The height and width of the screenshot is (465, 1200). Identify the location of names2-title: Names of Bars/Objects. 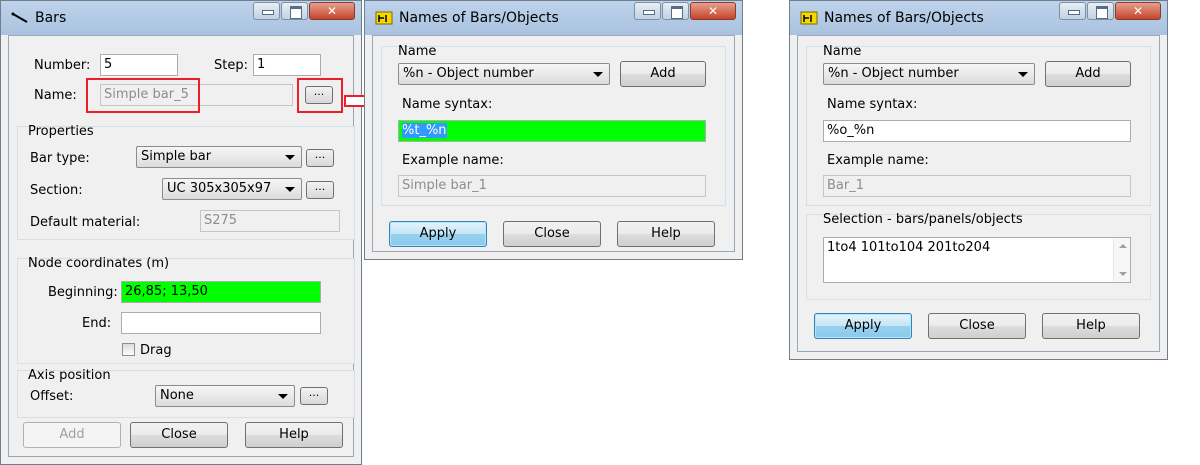
(904, 18).